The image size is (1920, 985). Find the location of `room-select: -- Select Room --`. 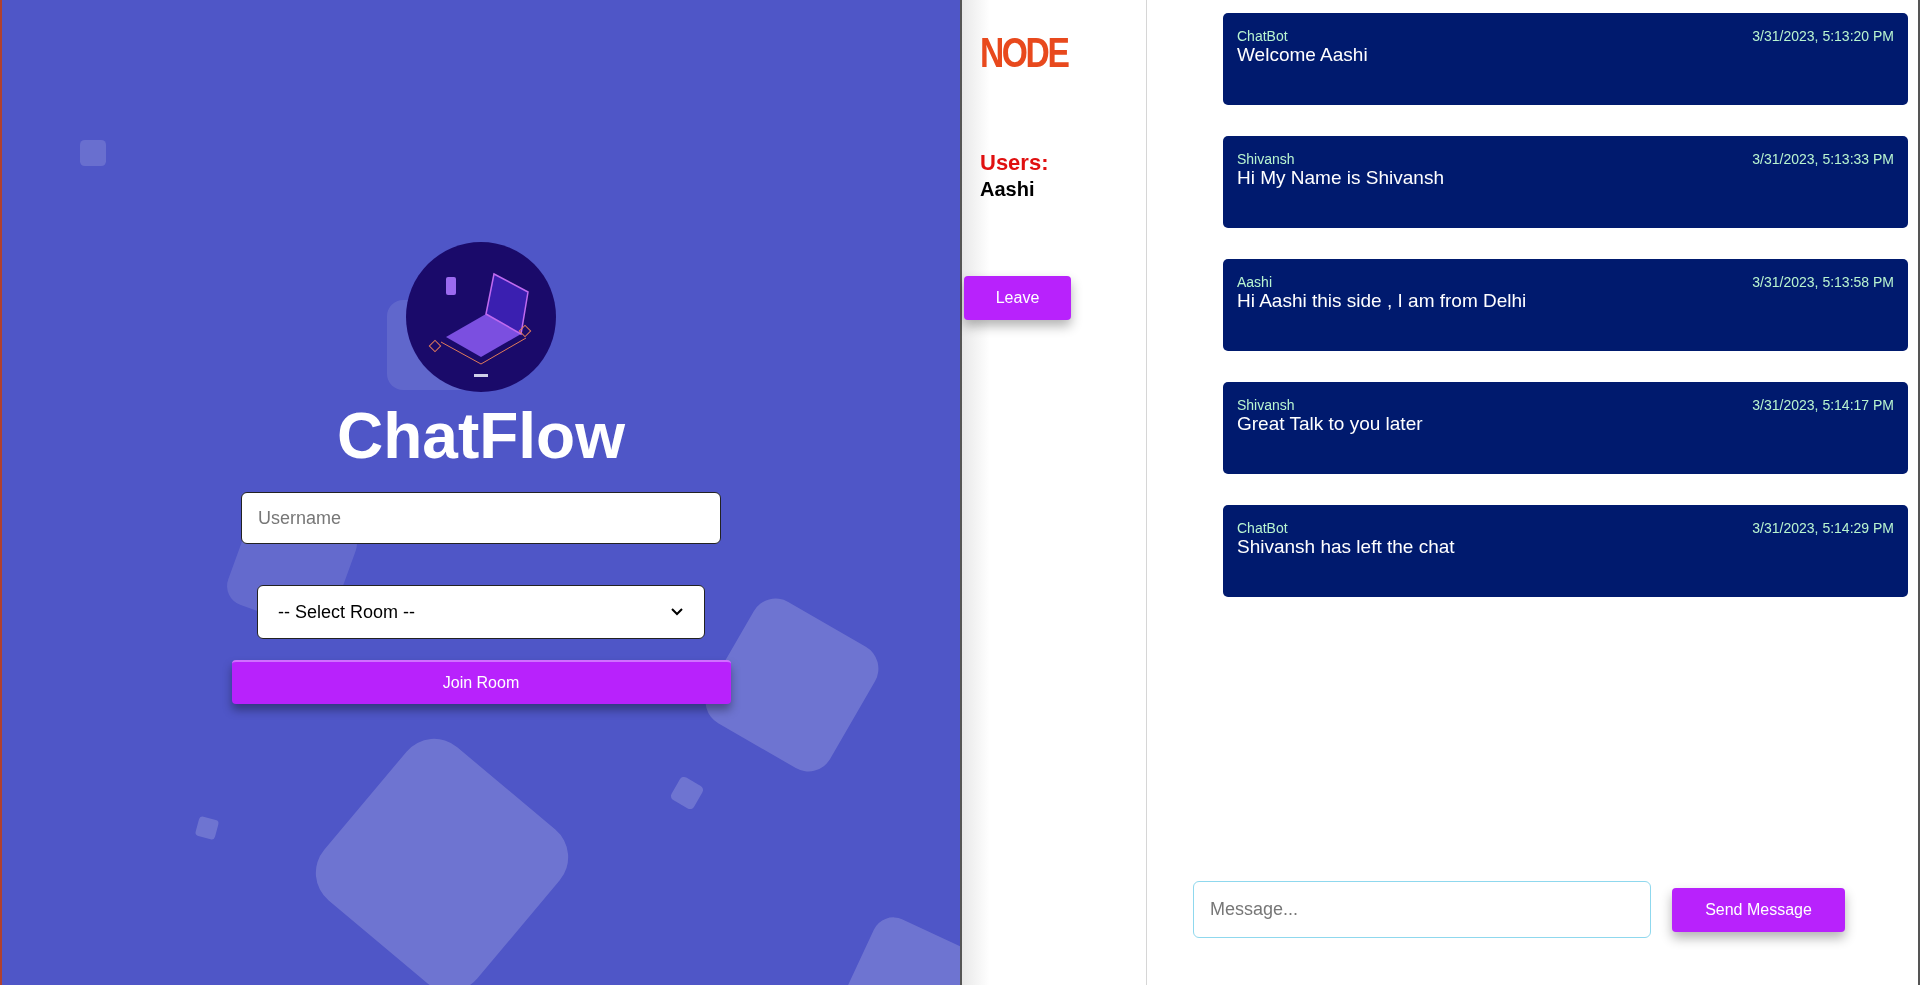

room-select: -- Select Room -- is located at coordinates (481, 612).